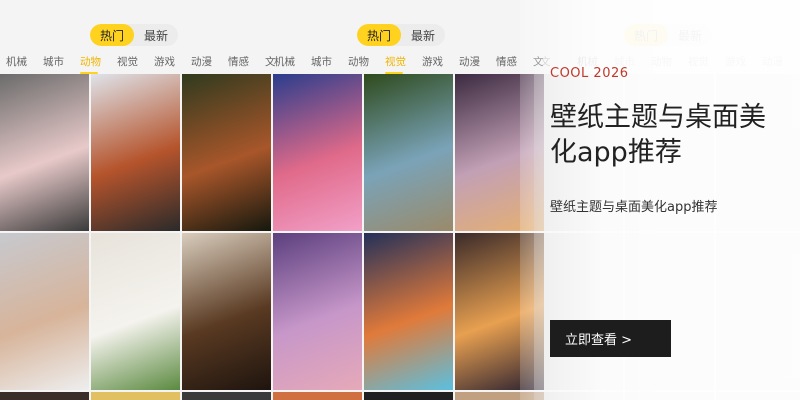 The width and height of the screenshot is (800, 400). Describe the element at coordinates (226, 152) in the screenshot. I see `red-panda-tree-photo` at that location.